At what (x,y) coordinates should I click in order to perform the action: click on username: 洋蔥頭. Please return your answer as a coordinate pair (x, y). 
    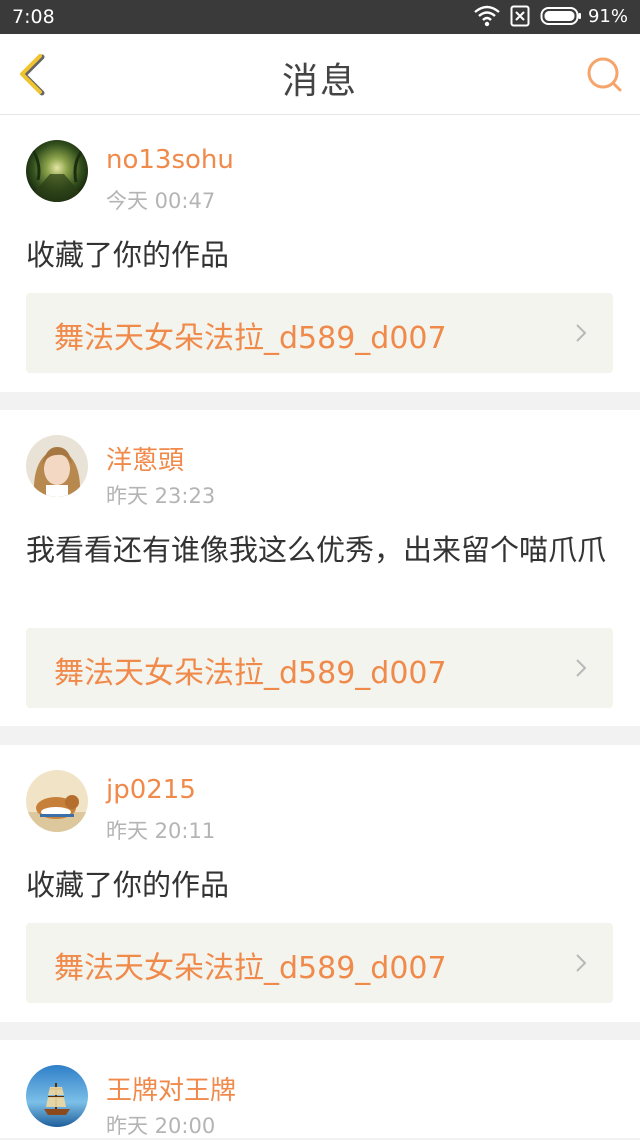
    Looking at the image, I should click on (145, 458).